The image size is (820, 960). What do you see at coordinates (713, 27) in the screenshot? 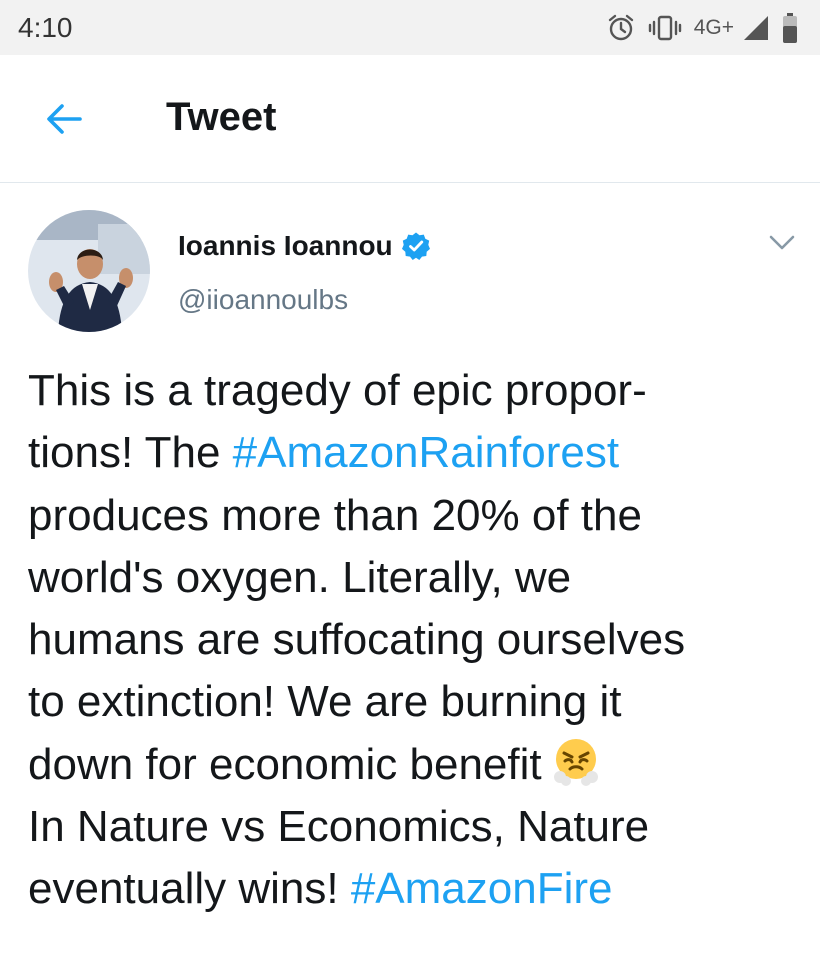
I see `network-type: 4G+` at bounding box center [713, 27].